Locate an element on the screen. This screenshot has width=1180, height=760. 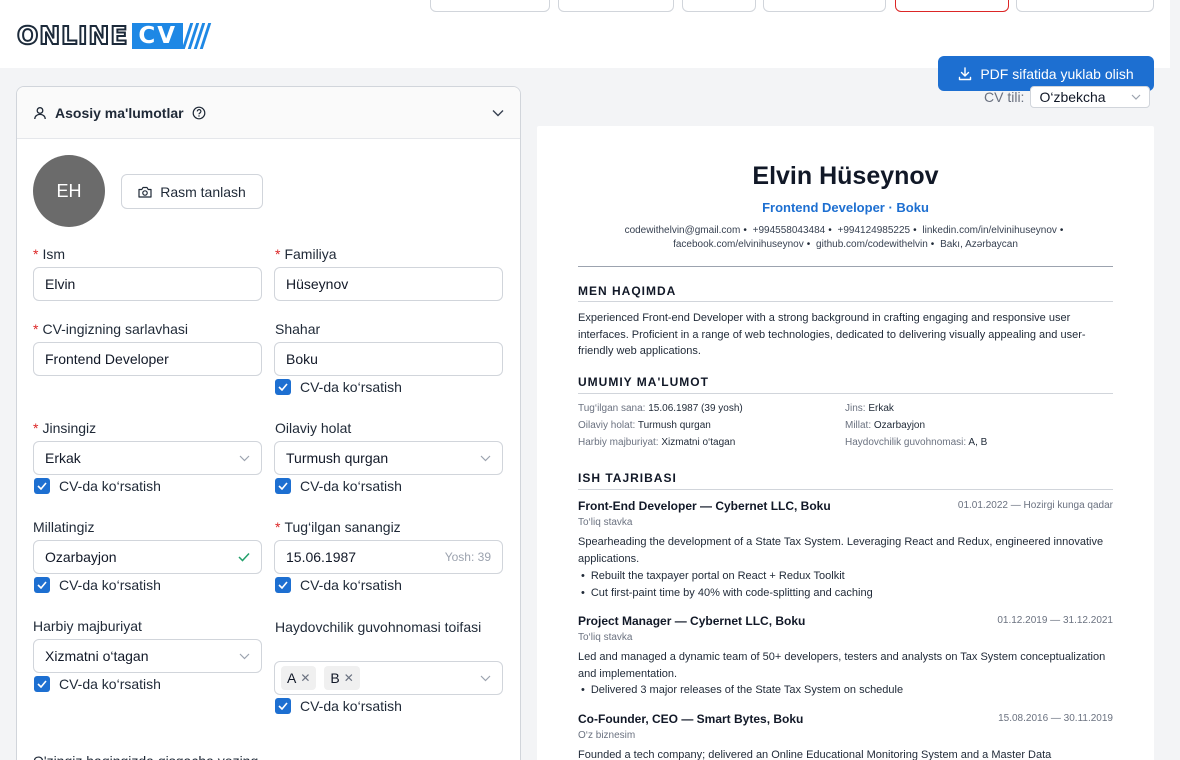
license-label: Haydovchilik guvohnomasi toifasi is located at coordinates (378, 627).